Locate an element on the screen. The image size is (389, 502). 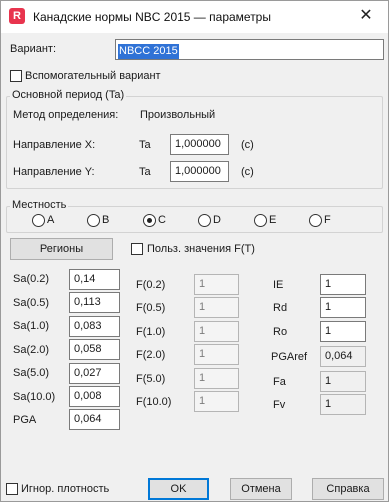
f-label-0: F(0.2) is located at coordinates (151, 285).